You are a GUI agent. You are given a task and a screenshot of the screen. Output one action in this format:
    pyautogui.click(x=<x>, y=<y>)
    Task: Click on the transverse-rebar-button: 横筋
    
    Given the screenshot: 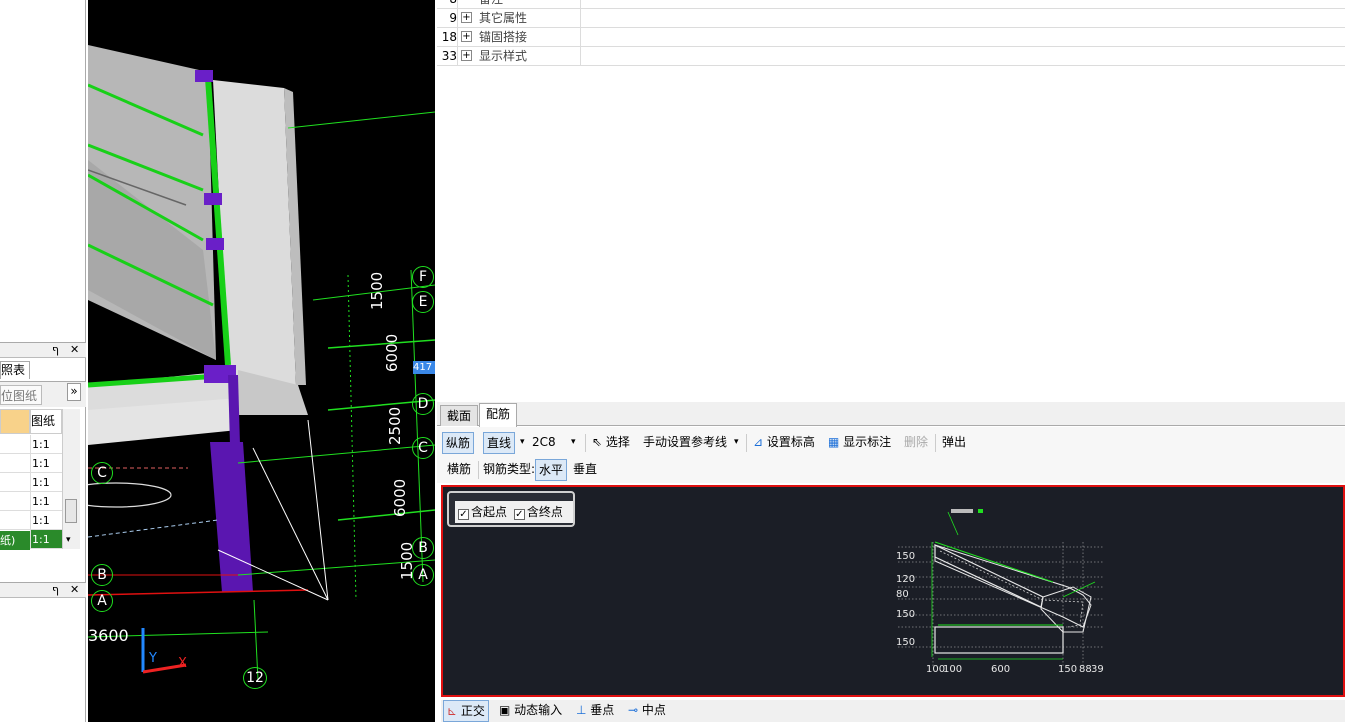 What is the action you would take?
    pyautogui.click(x=459, y=470)
    